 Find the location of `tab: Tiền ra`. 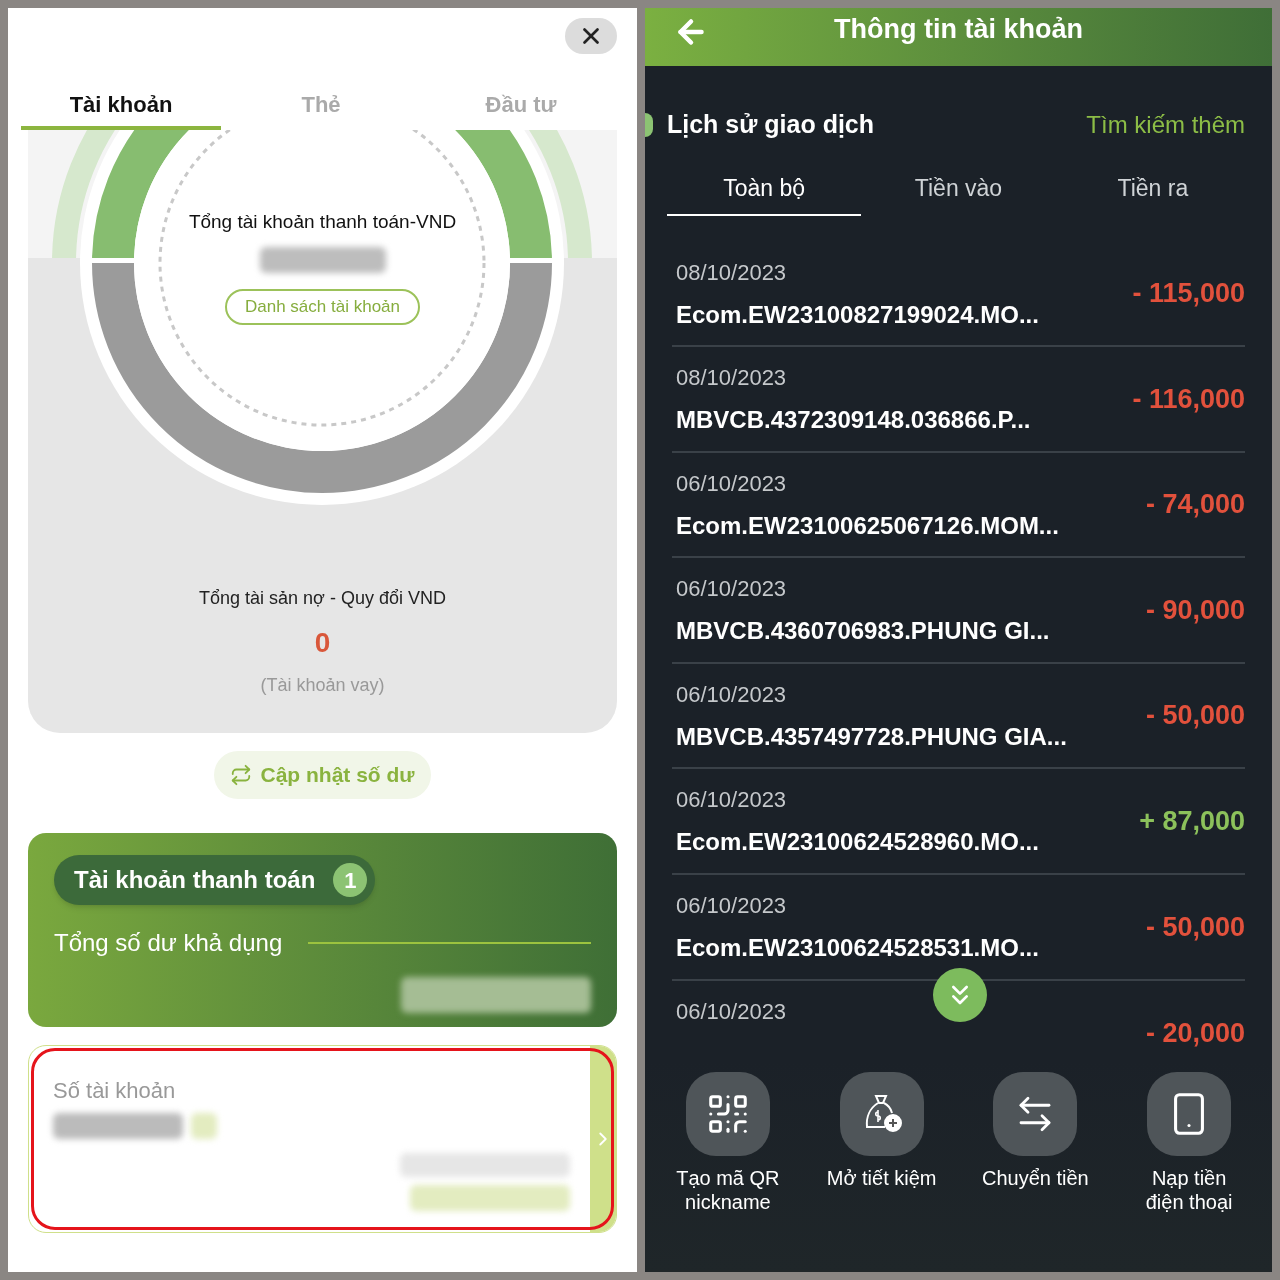

tab: Tiền ra is located at coordinates (1152, 189).